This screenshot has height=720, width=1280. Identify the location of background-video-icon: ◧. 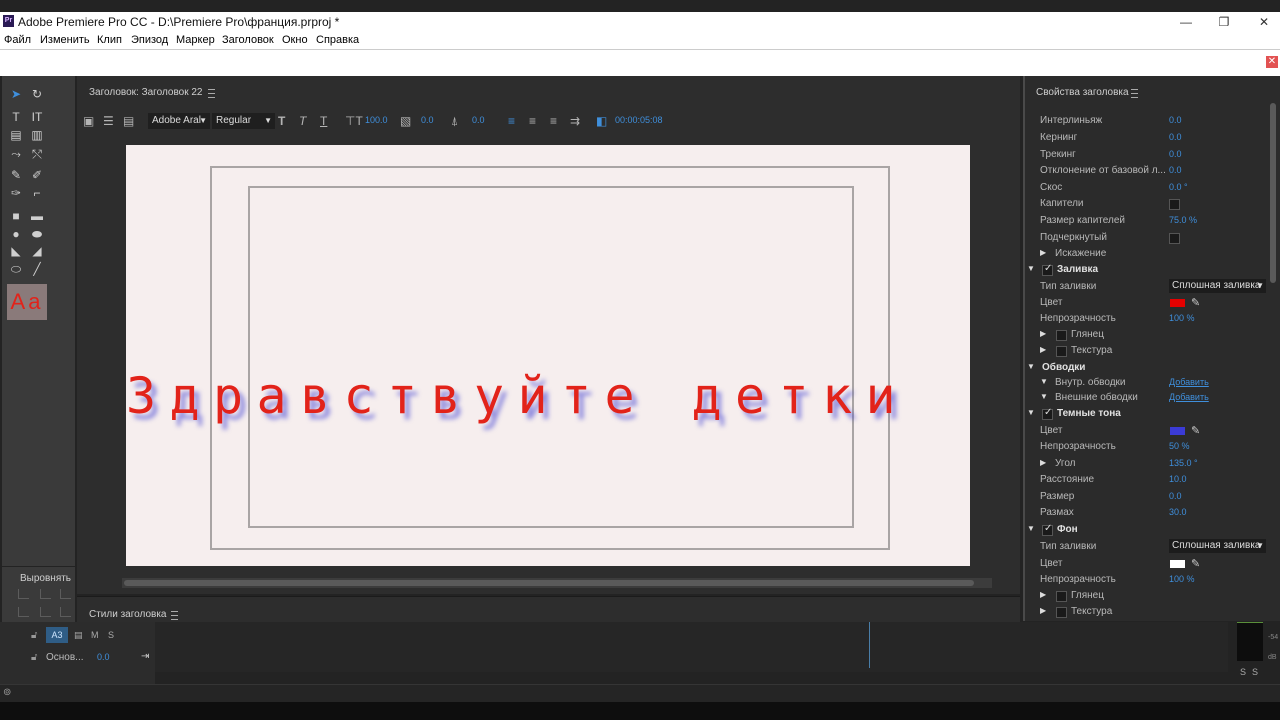
(601, 121).